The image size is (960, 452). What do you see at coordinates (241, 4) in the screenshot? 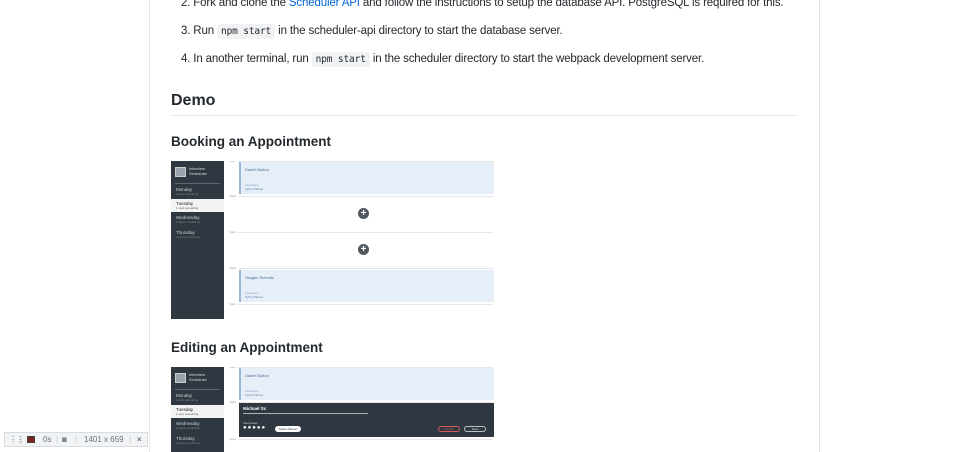
I see `step-text: Fork and clone the` at bounding box center [241, 4].